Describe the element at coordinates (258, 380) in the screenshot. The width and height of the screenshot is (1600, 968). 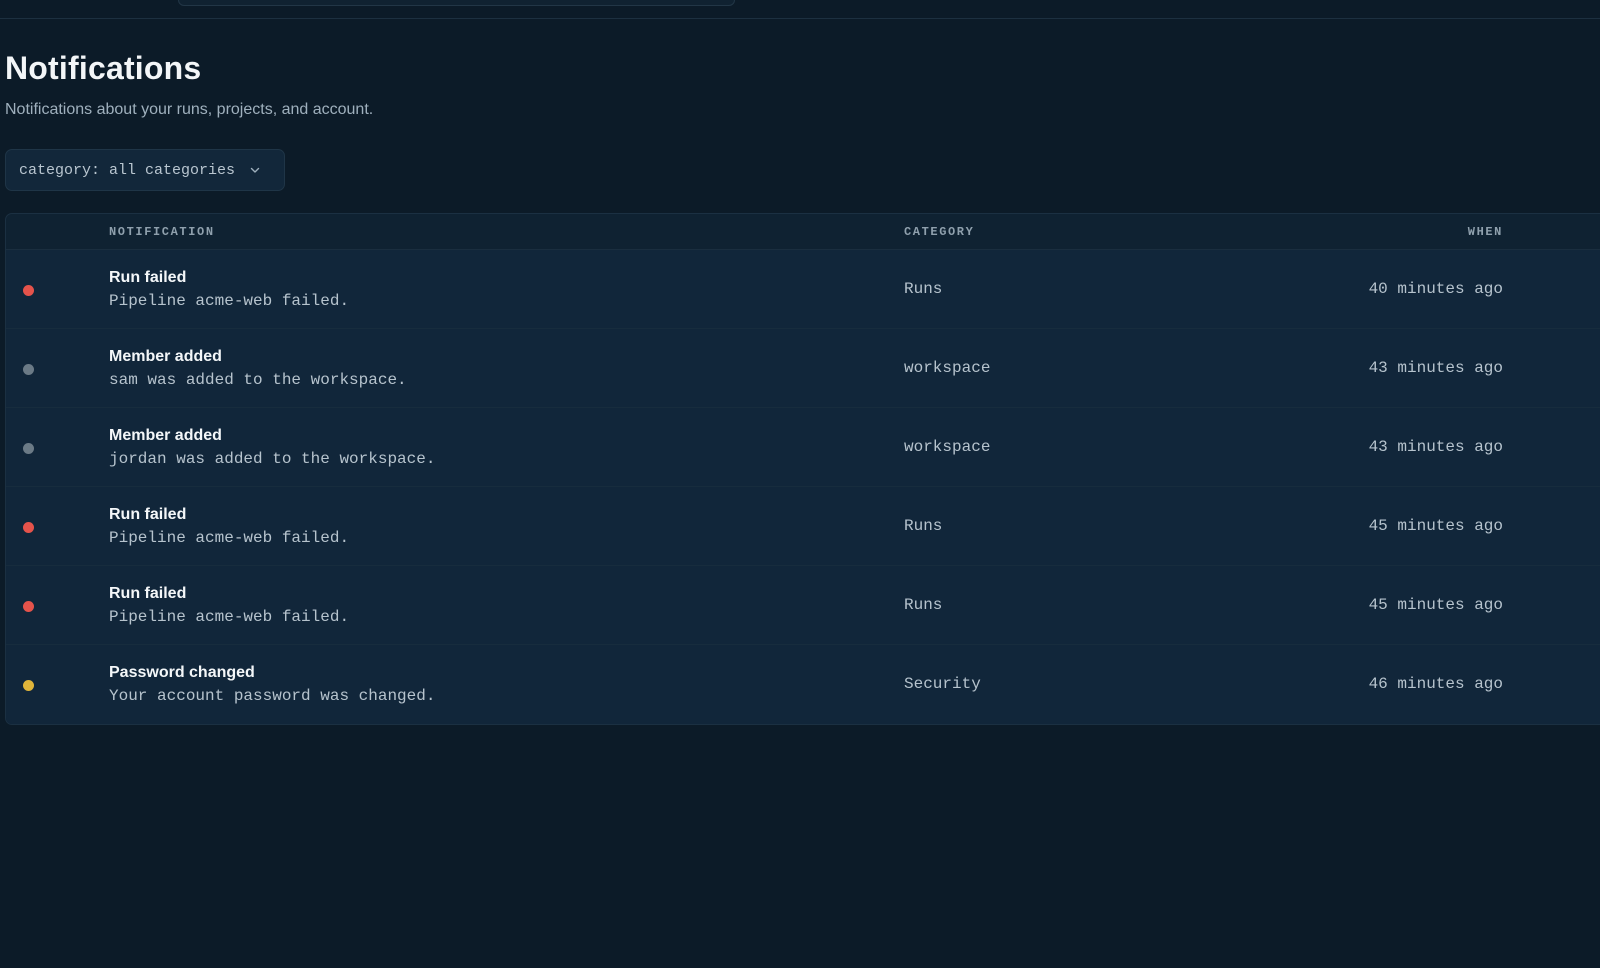
I see `notification-body: sam was added to the workspace.` at that location.